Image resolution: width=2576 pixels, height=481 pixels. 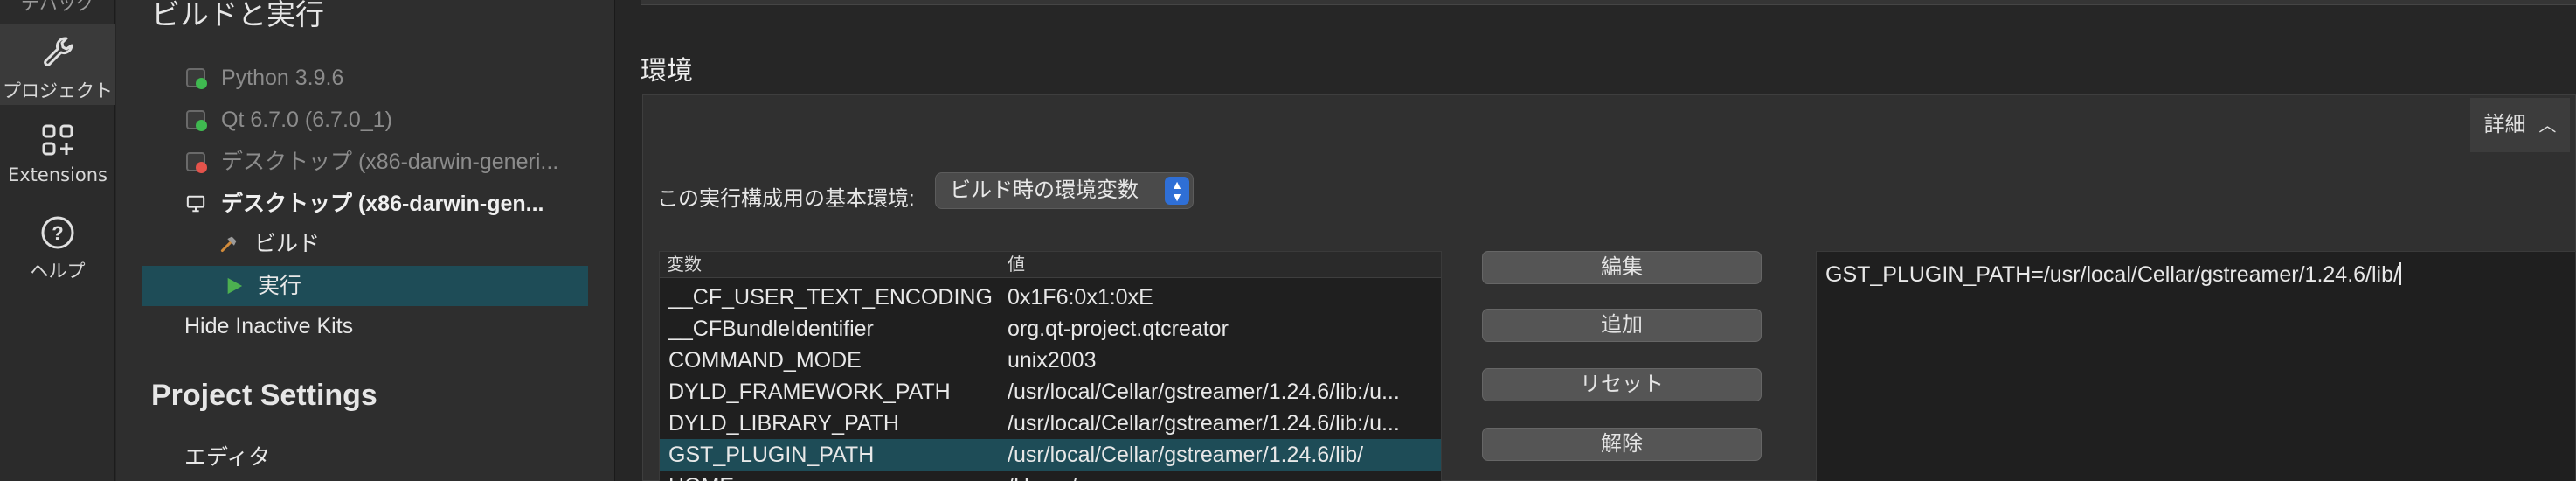 I want to click on previous-section-edge, so click(x=1608, y=2).